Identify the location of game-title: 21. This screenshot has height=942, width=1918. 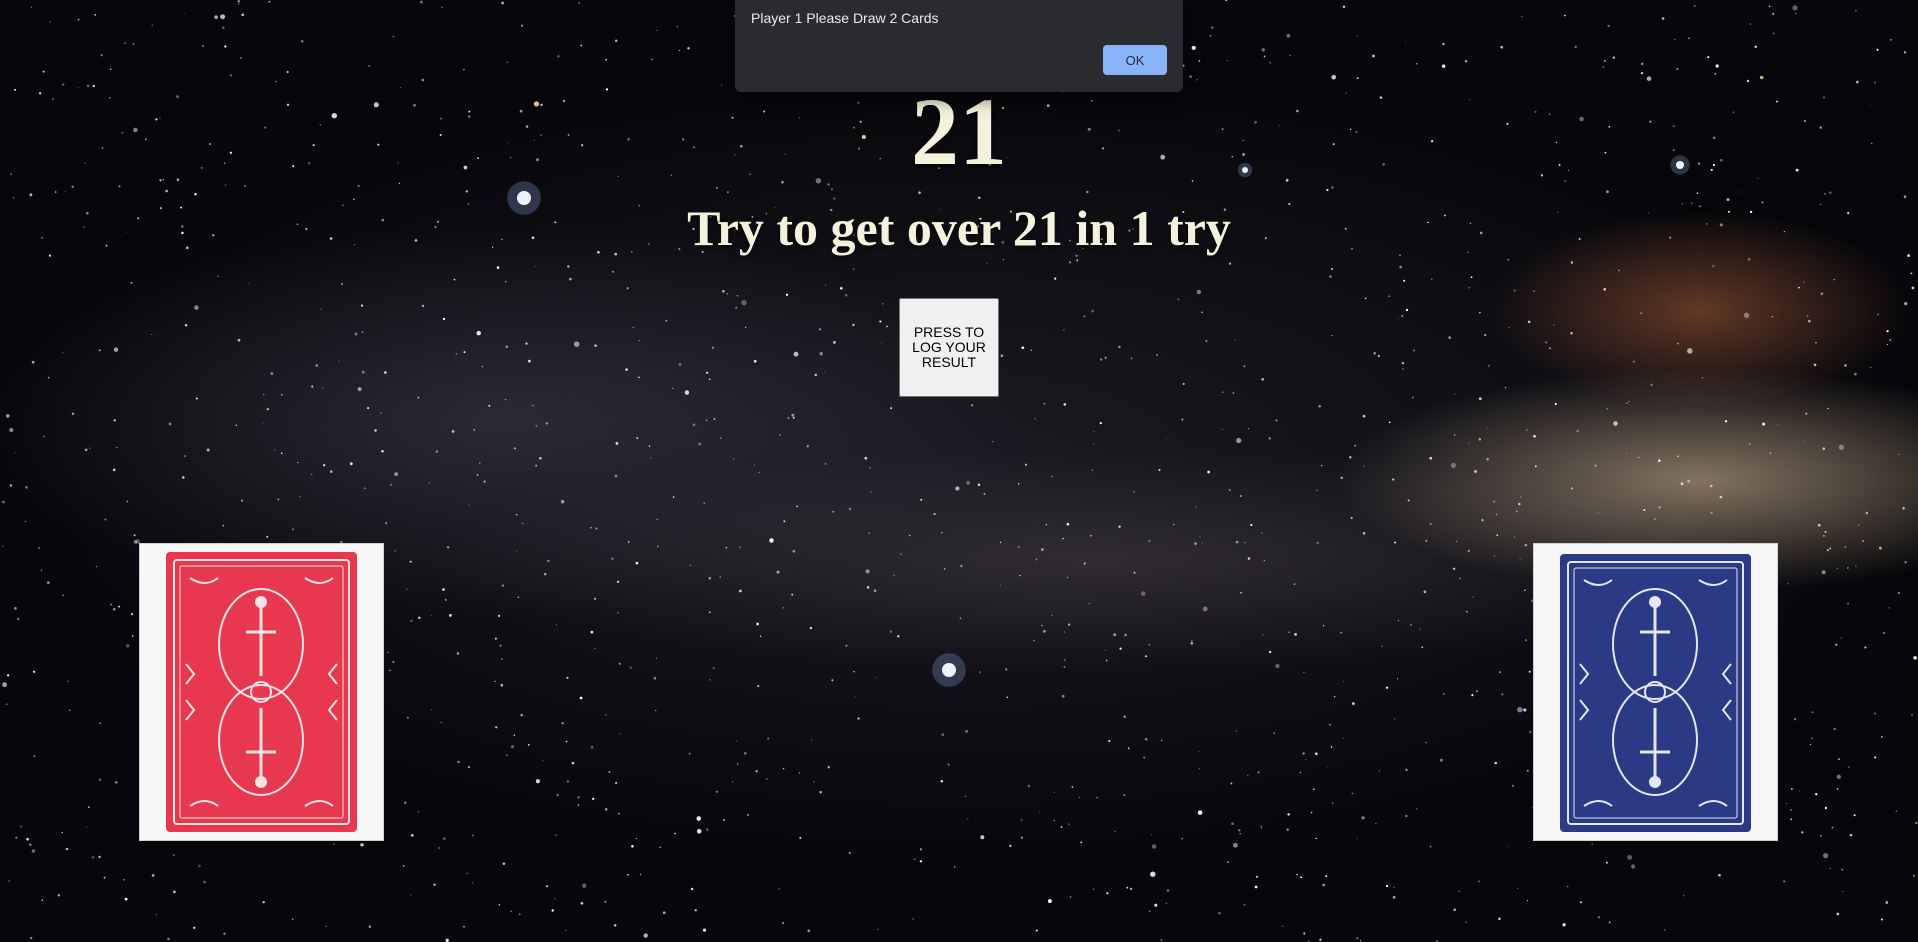
(959, 131).